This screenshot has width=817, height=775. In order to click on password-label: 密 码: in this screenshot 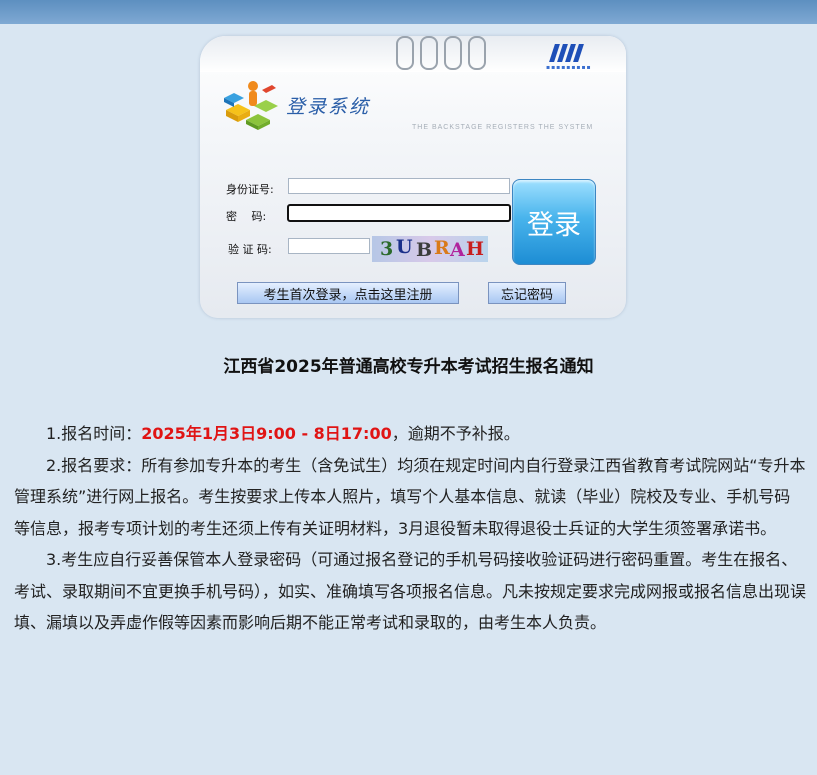, I will do `click(246, 216)`.